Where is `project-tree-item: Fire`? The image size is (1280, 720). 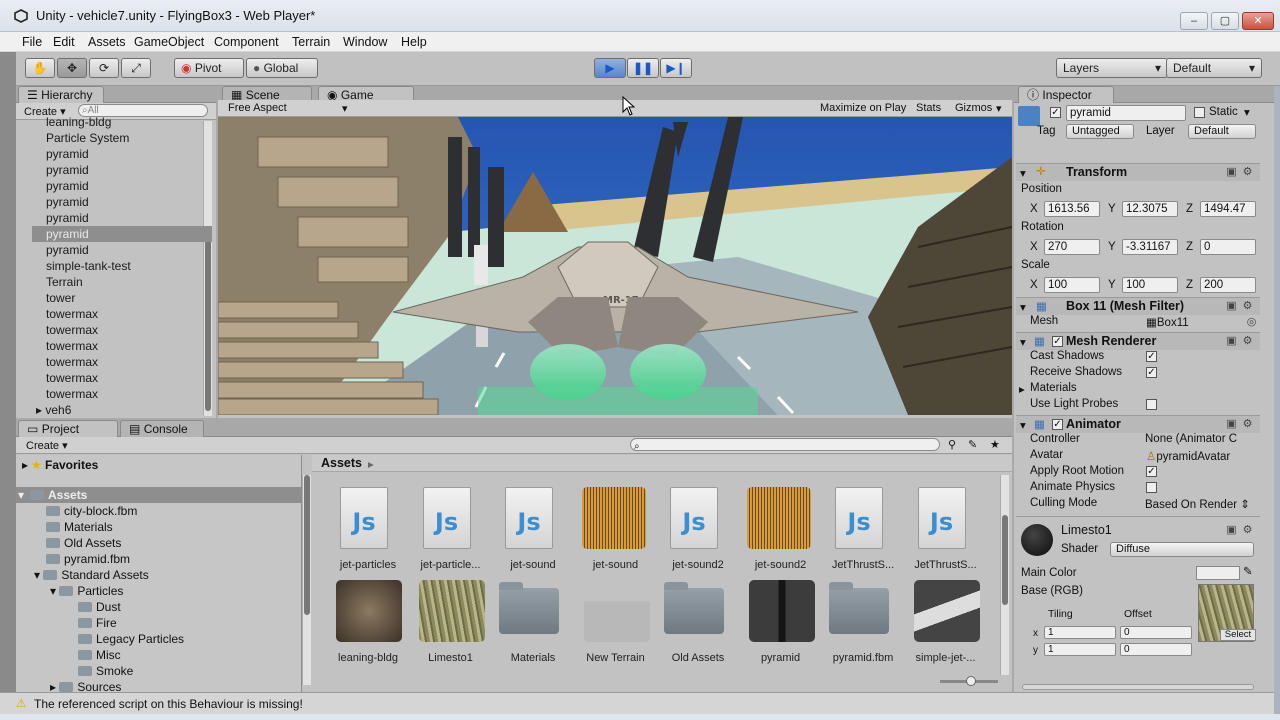 project-tree-item: Fire is located at coordinates (97, 623).